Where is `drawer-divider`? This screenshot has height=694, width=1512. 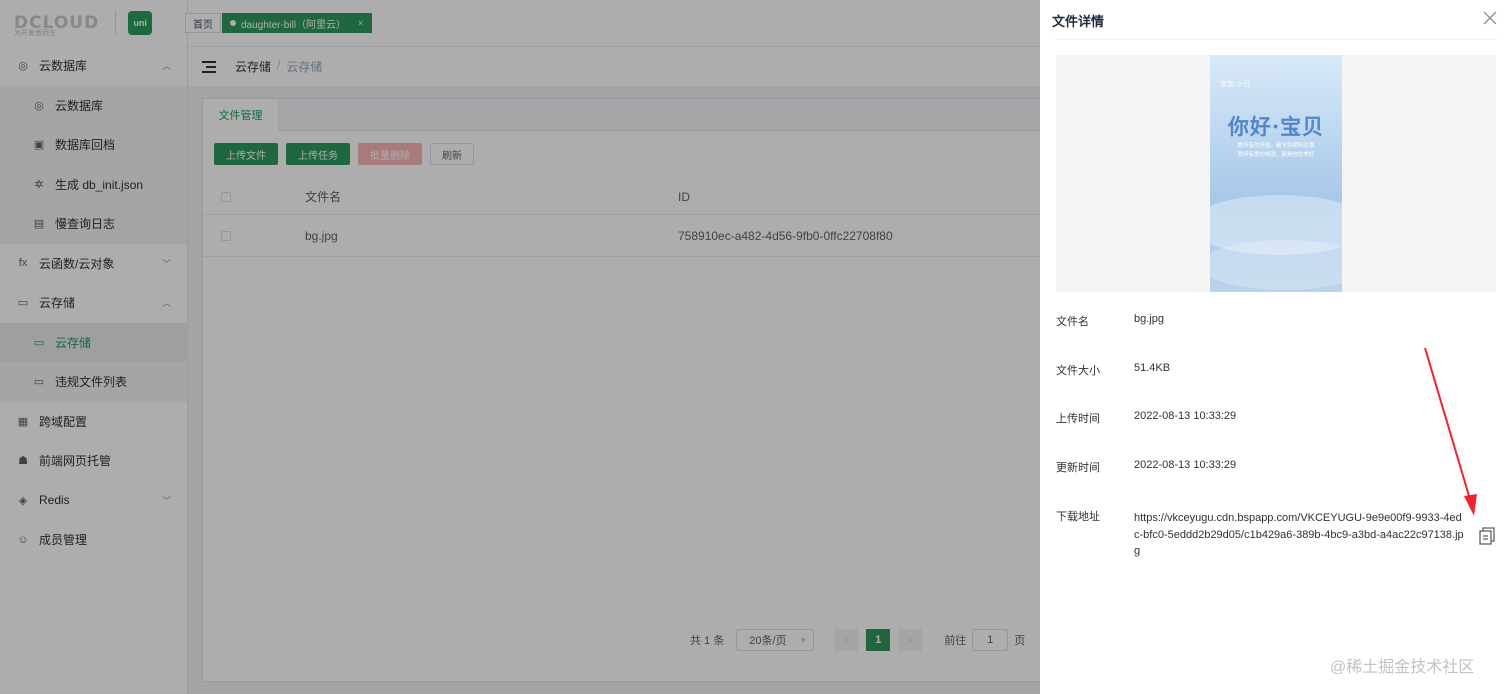 drawer-divider is located at coordinates (1276, 39).